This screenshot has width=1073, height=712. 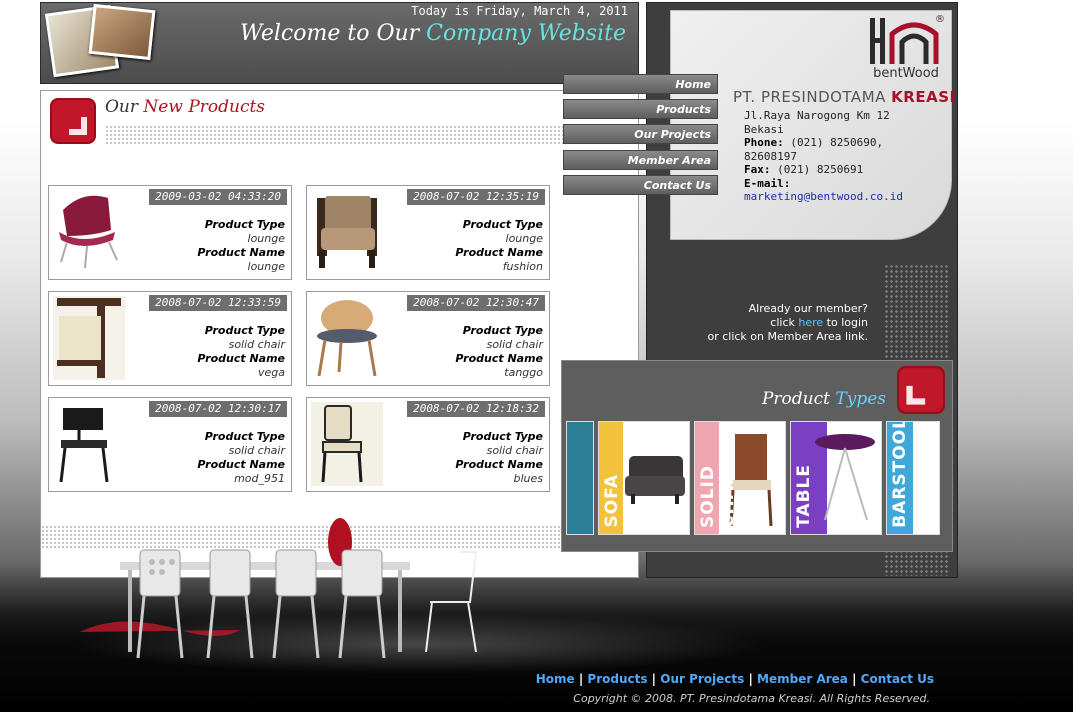 What do you see at coordinates (640, 84) in the screenshot?
I see `nav-home: Home` at bounding box center [640, 84].